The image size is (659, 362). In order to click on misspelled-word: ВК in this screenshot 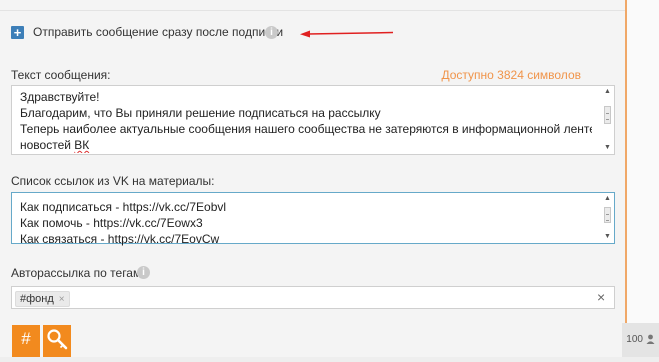, I will do `click(82, 145)`.